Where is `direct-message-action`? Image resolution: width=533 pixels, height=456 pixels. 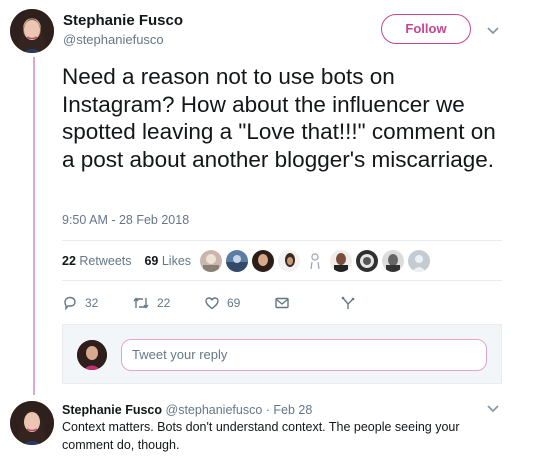 direct-message-action is located at coordinates (285, 303).